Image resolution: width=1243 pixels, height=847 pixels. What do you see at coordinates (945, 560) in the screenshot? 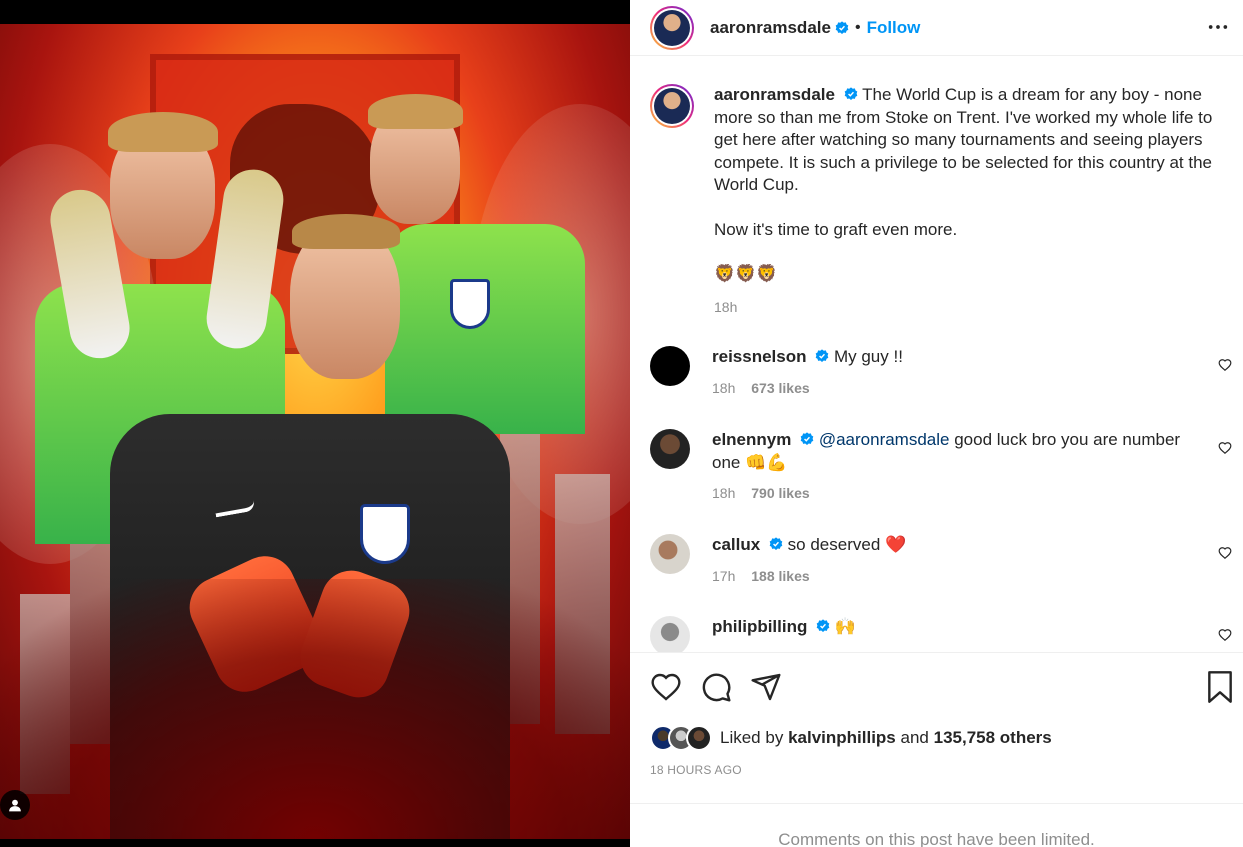
I see `comment-item: callux so deserved ❤️ 17h 188 likes` at bounding box center [945, 560].